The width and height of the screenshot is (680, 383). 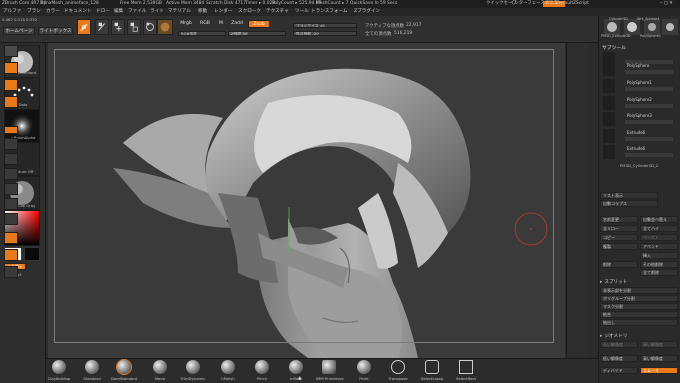 What do you see at coordinates (296, 370) in the screenshot?
I see `brush-inflate: Inflate` at bounding box center [296, 370].